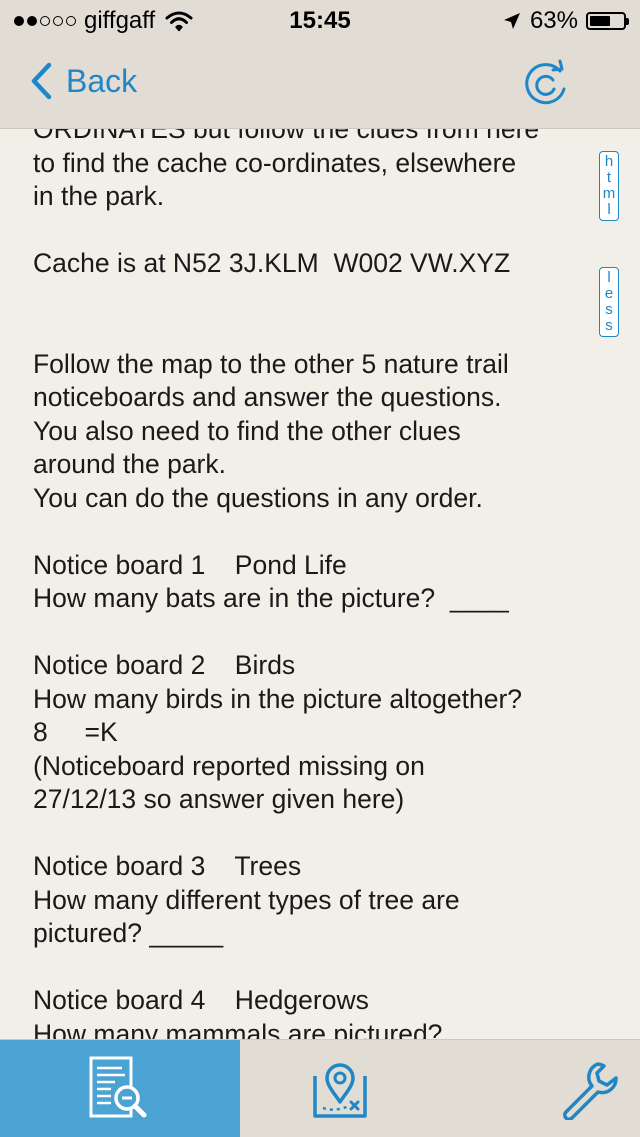 The height and width of the screenshot is (1137, 640). I want to click on less-toggle-tab: l e s s, so click(609, 302).